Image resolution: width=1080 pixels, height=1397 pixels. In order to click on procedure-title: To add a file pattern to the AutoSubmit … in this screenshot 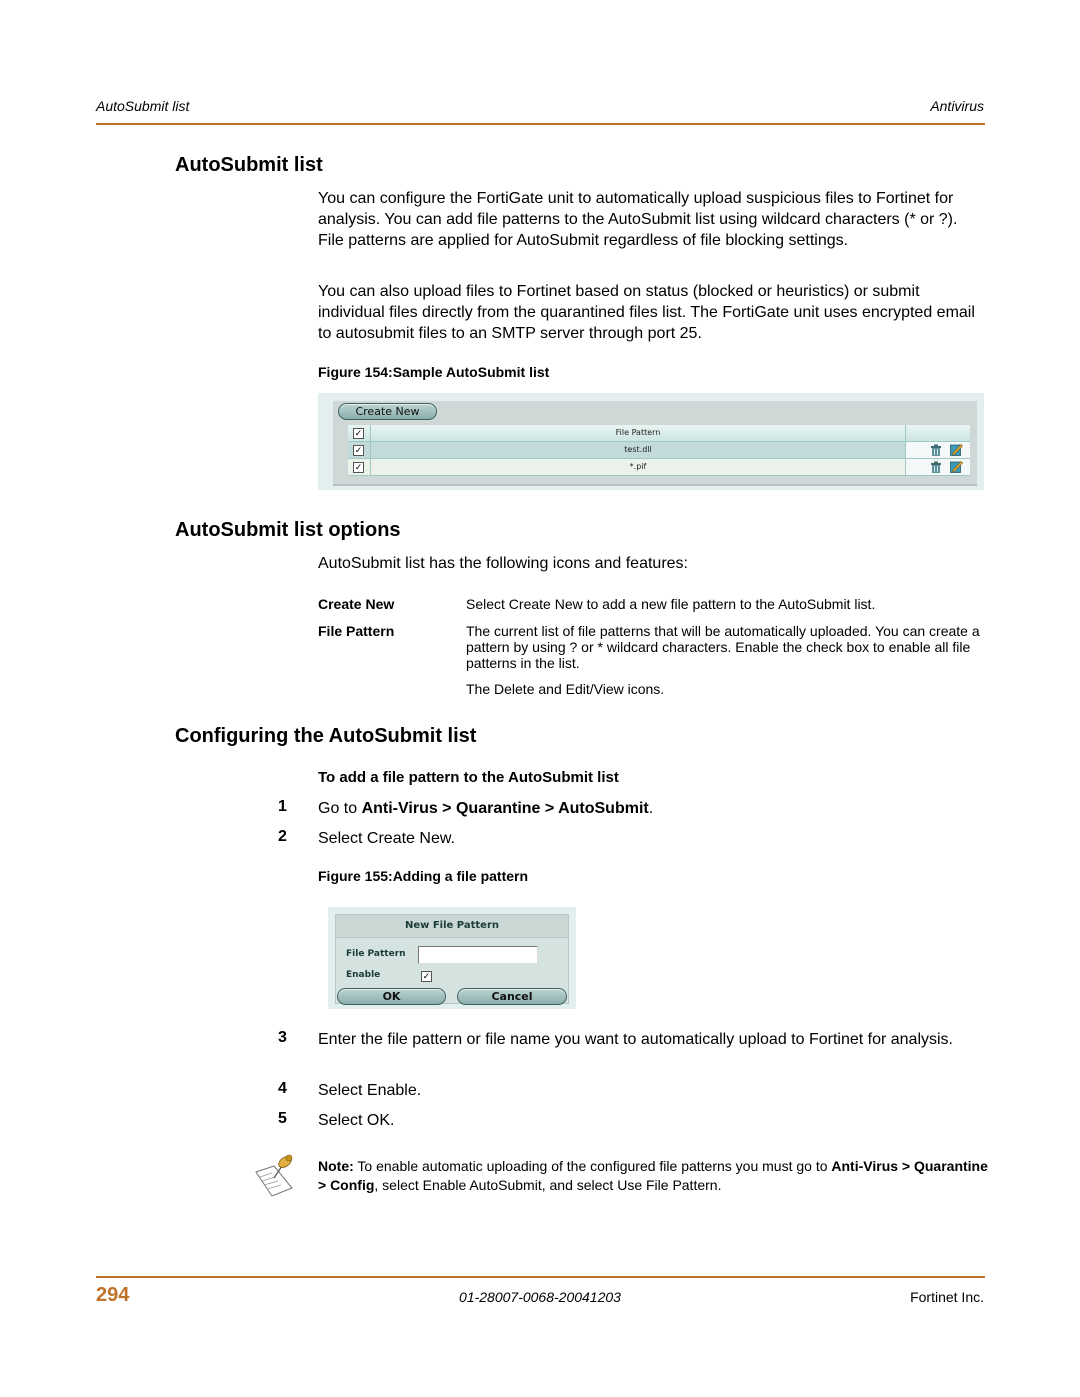, I will do `click(468, 777)`.